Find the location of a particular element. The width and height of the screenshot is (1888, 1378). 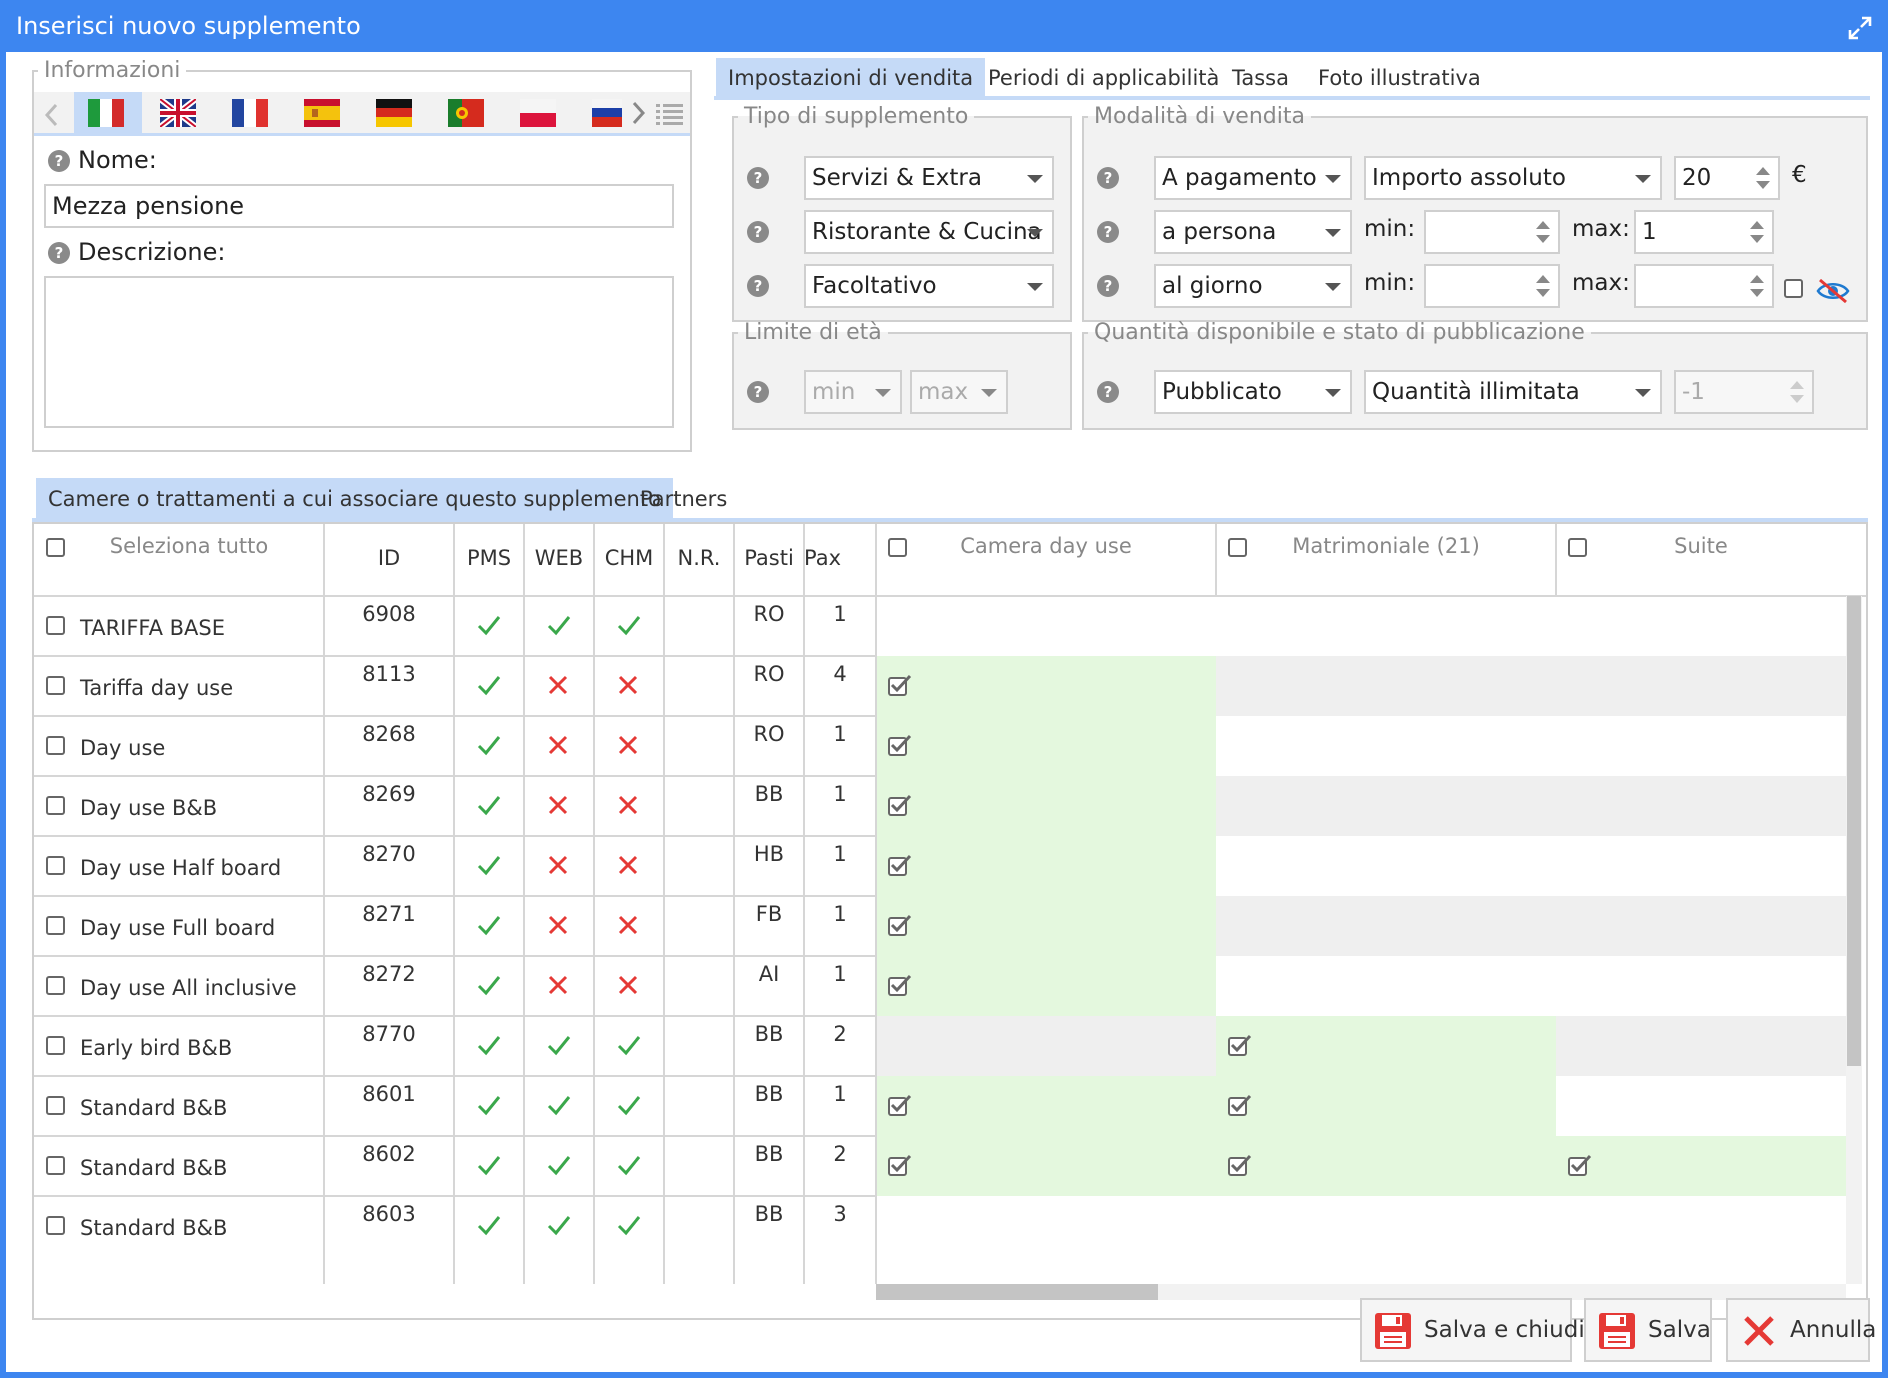

amount-input: 20 is located at coordinates (1727, 178).